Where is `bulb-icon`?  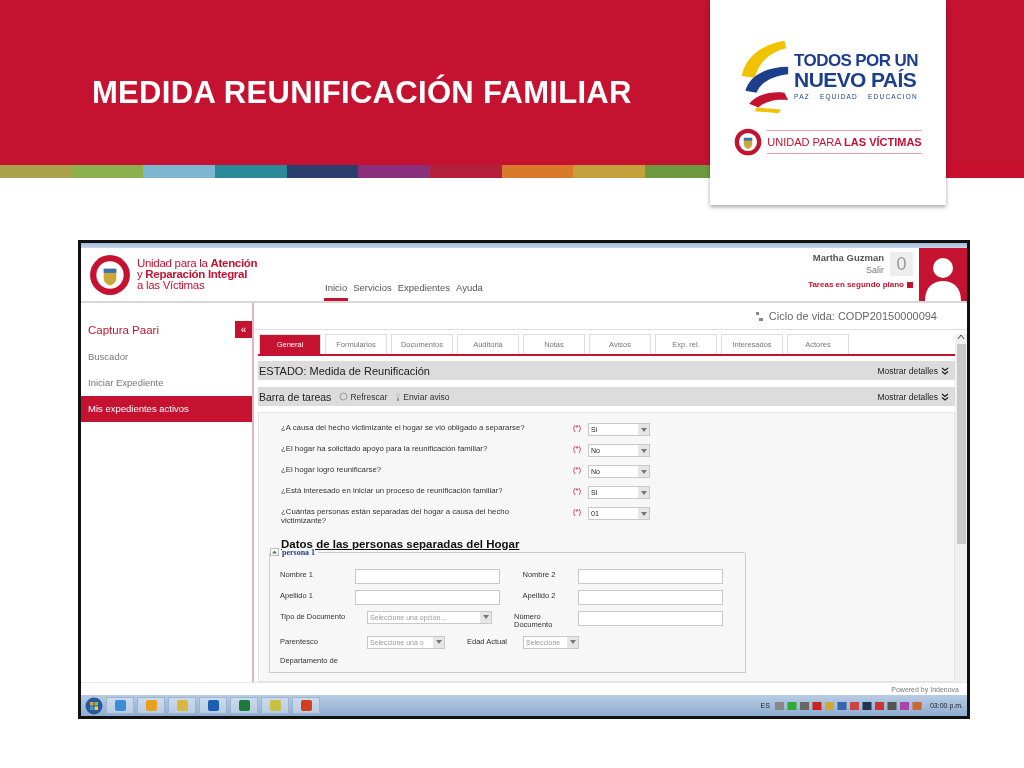 bulb-icon is located at coordinates (398, 396).